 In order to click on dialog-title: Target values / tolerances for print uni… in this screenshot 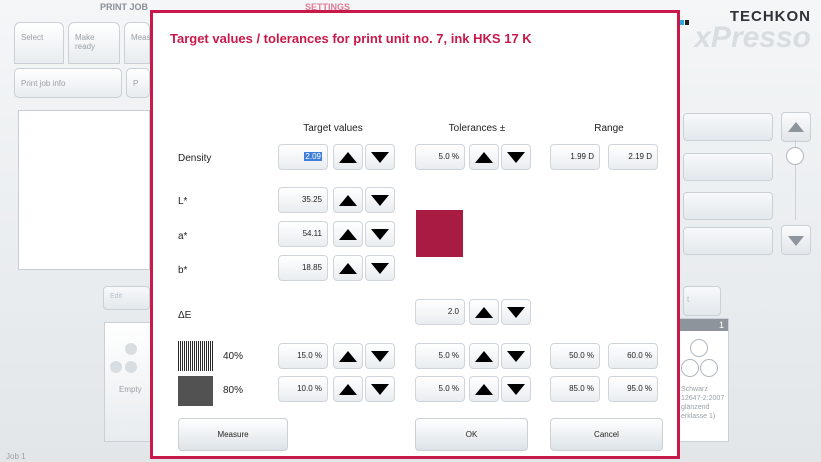, I will do `click(351, 38)`.